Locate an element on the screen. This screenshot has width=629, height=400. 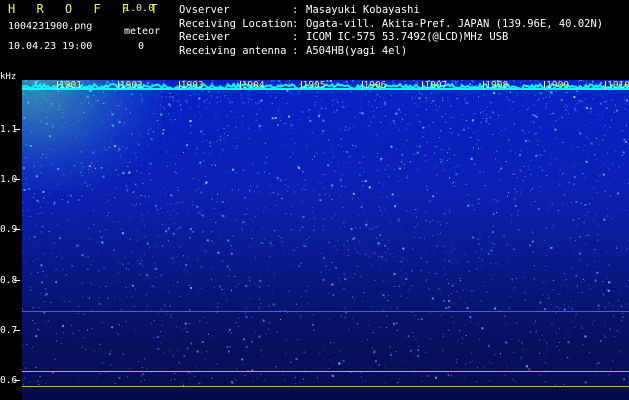
app-version: 1.0.0 is located at coordinates (139, 8).